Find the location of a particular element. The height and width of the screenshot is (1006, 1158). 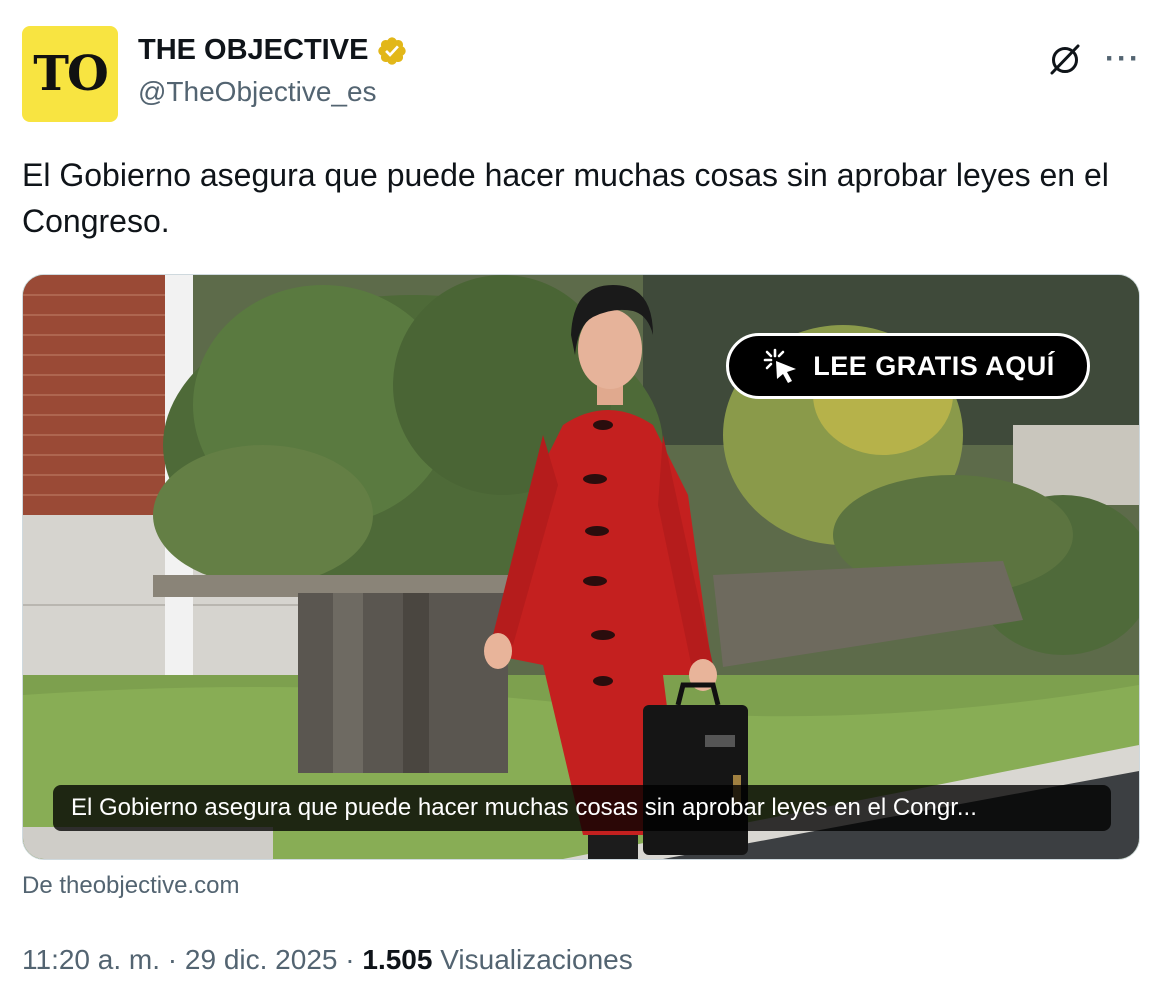

tweet-date: 29 dic. 2025 is located at coordinates (261, 960).